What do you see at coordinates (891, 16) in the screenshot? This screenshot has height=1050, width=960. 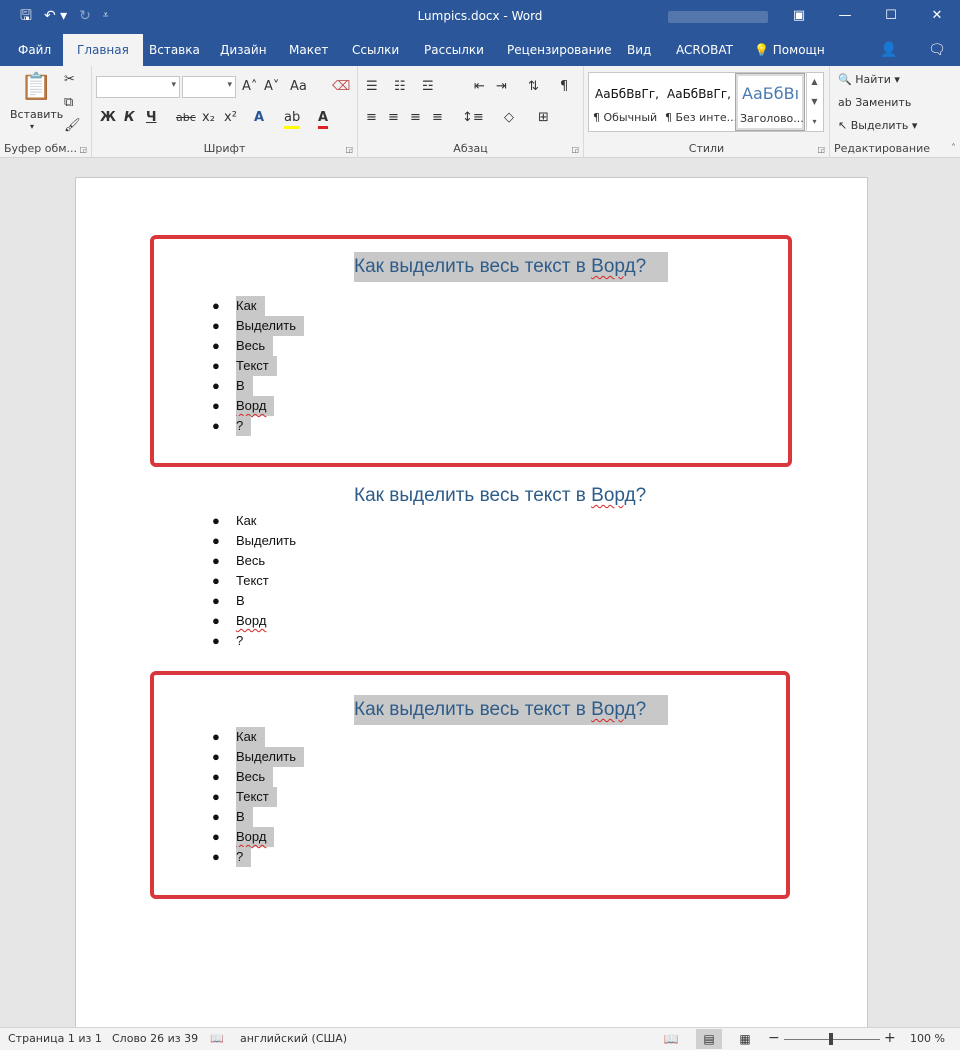 I see `maximize-button: ☐` at bounding box center [891, 16].